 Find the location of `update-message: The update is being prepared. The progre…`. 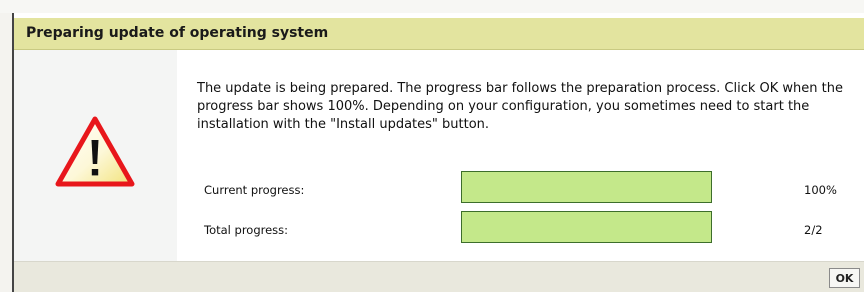

update-message: The update is being prepared. The progre… is located at coordinates (520, 106).